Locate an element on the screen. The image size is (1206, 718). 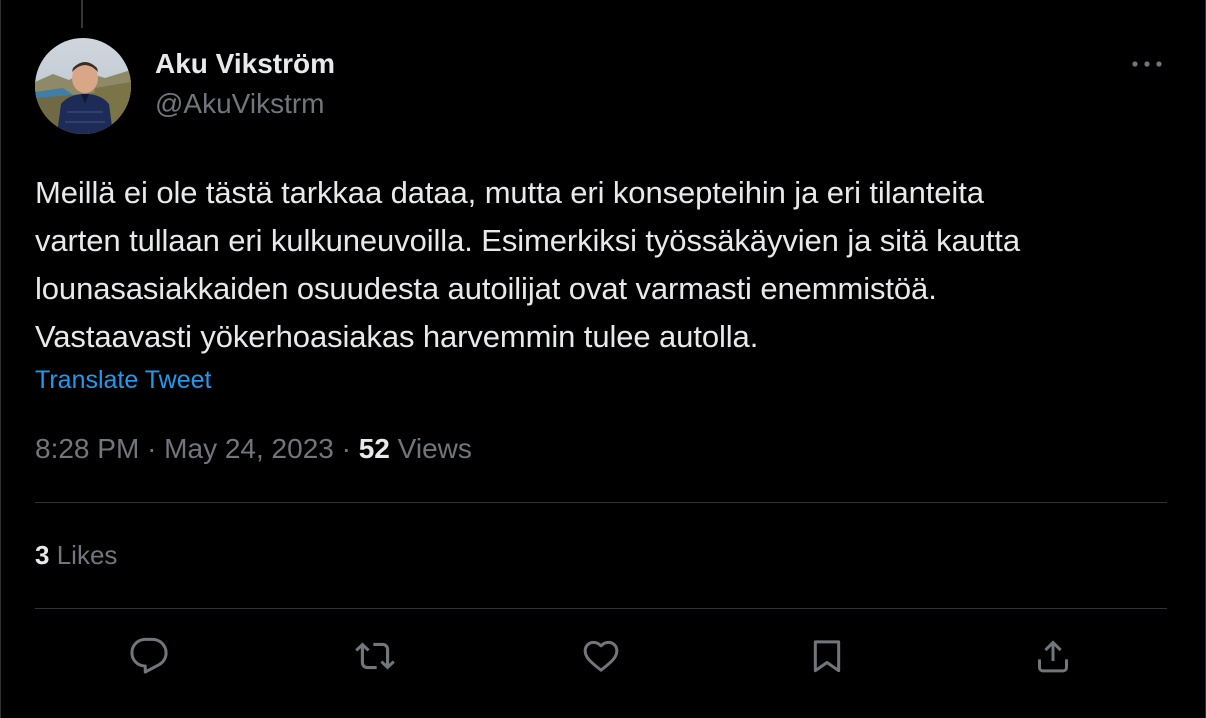
views-label: Views is located at coordinates (434, 448).